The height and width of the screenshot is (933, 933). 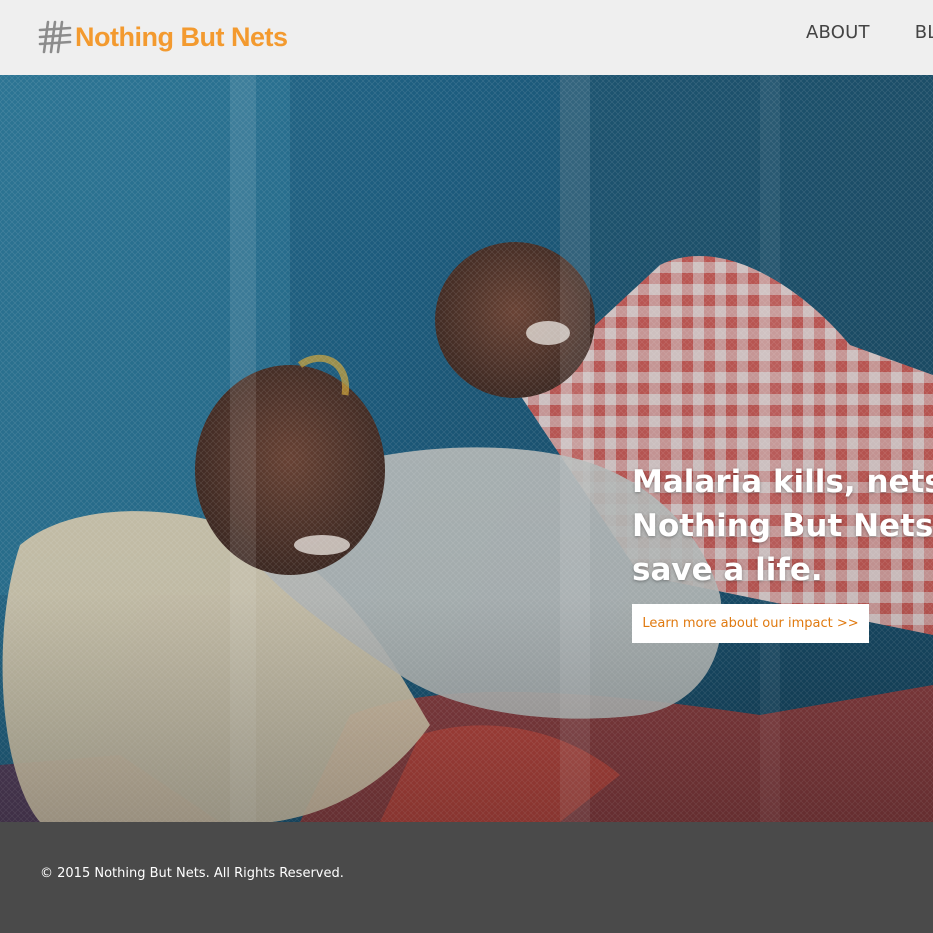 I want to click on nav-item-blog: BL, so click(x=924, y=32).